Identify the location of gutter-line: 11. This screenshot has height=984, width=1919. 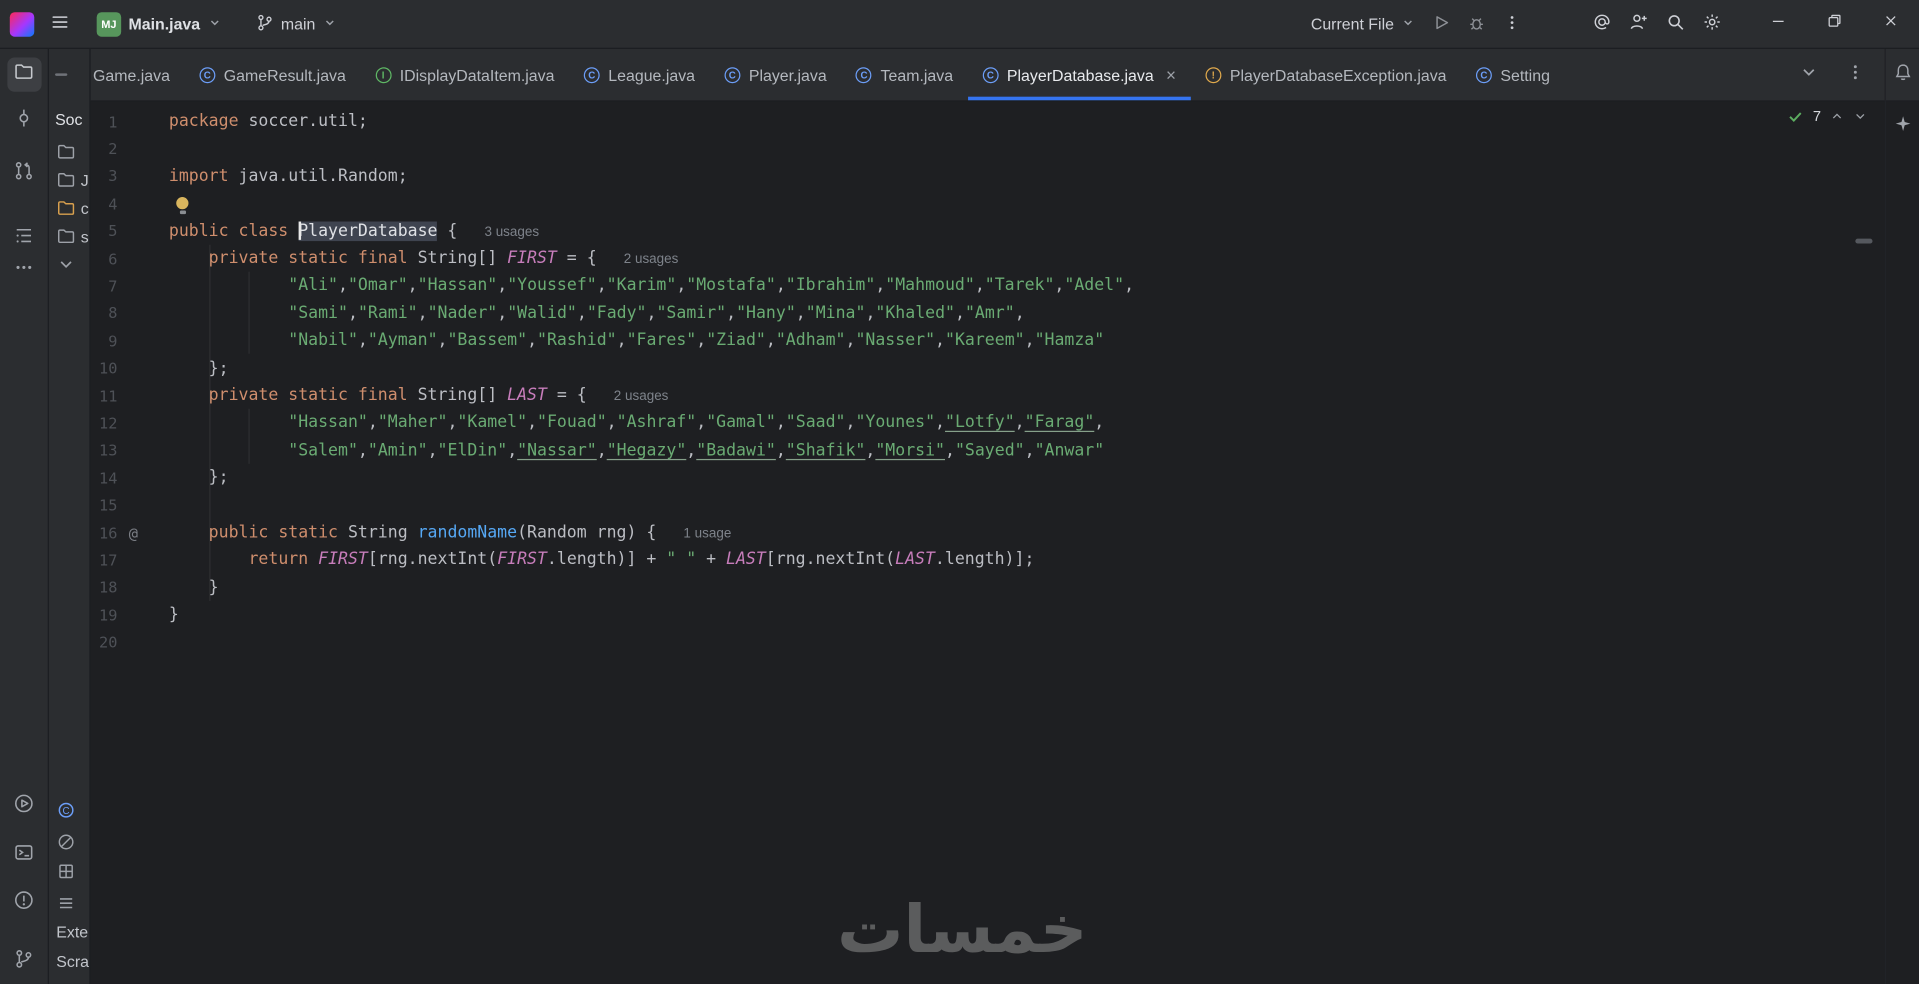
(120, 395).